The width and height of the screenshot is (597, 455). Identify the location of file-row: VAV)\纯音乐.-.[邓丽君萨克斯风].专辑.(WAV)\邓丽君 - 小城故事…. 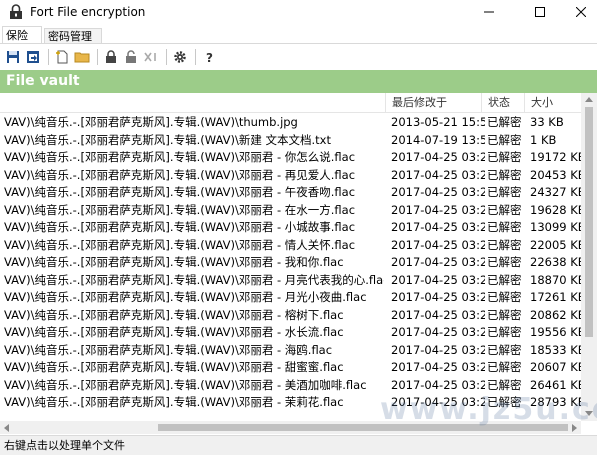
(290, 227).